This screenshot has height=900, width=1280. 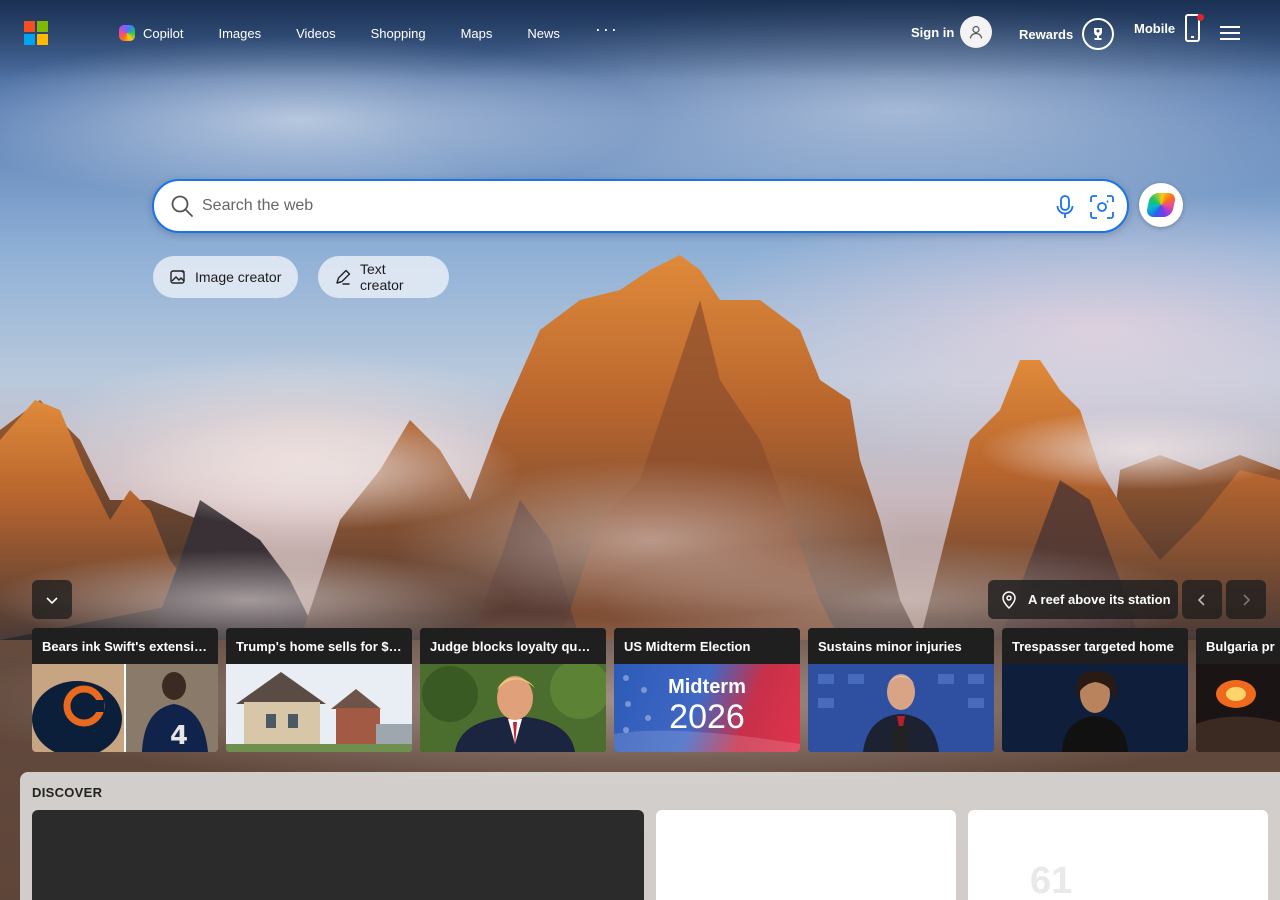 I want to click on microphone-icon, so click(x=1065, y=209).